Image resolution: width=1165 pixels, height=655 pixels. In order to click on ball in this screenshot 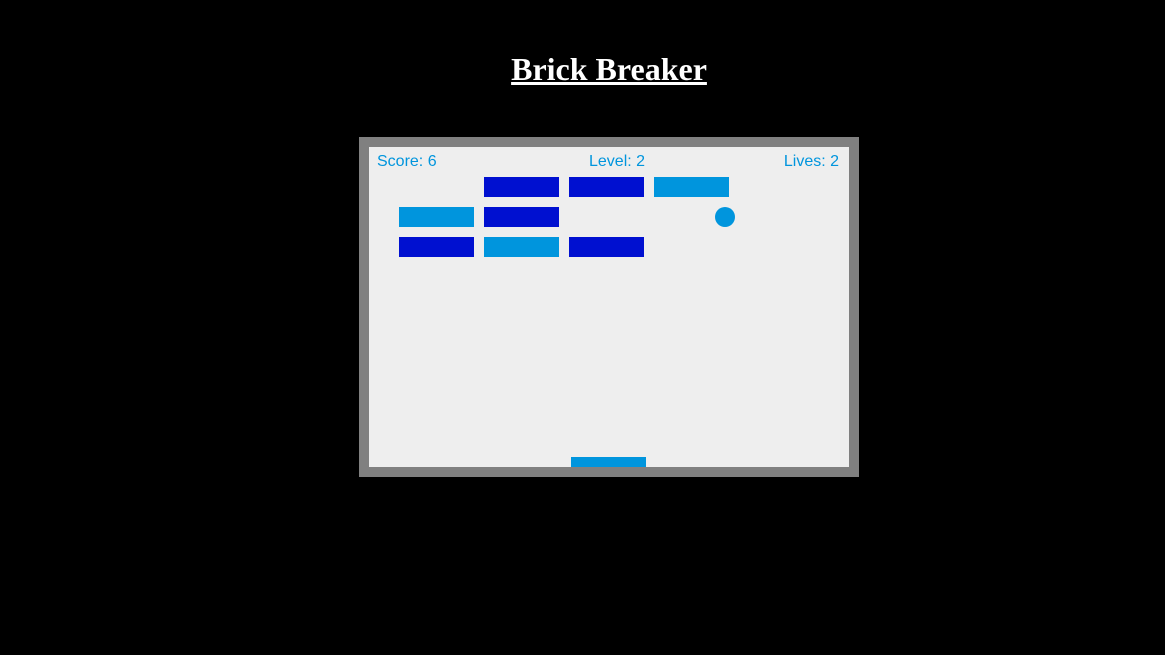, I will do `click(725, 217)`.